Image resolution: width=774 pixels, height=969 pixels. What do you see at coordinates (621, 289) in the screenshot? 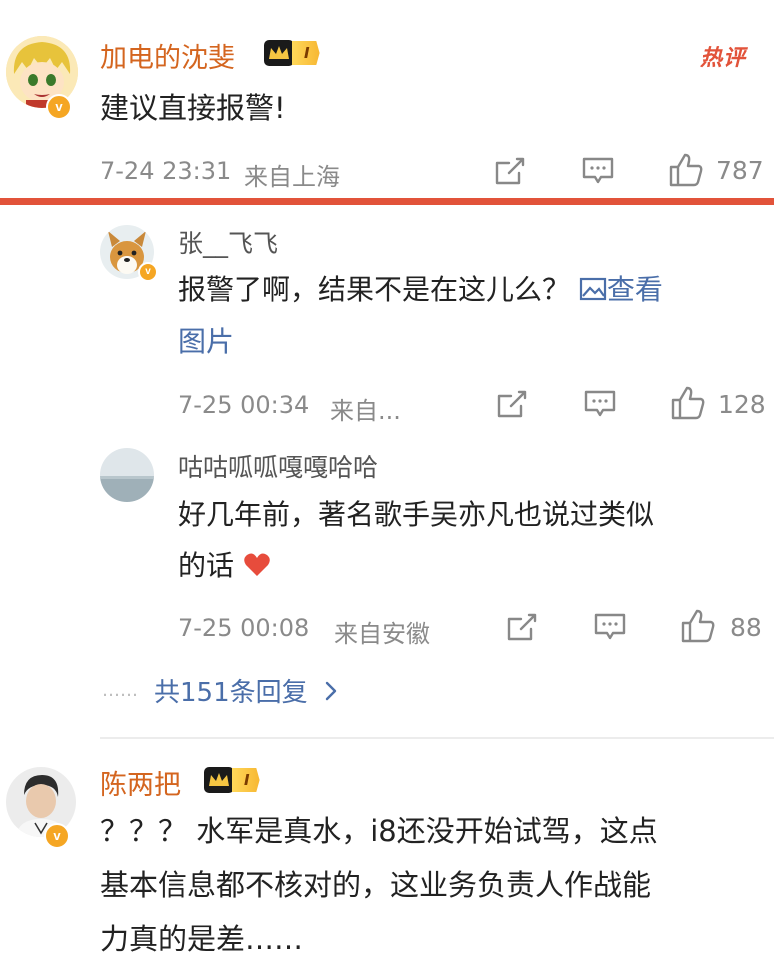
I see `view-image-link: 查看` at bounding box center [621, 289].